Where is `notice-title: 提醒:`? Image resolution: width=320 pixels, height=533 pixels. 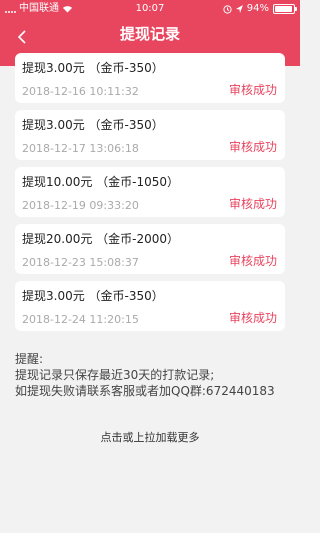 notice-title: 提醒: is located at coordinates (29, 359).